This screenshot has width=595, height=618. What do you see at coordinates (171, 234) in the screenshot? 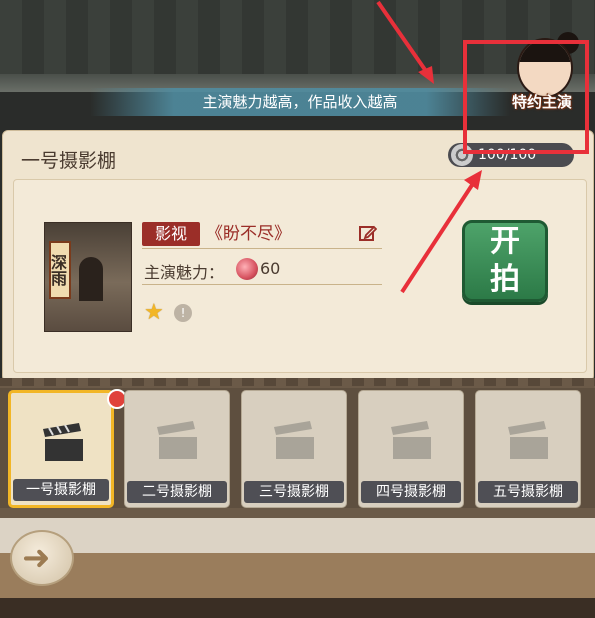
I see `genre-tag: 影视` at bounding box center [171, 234].